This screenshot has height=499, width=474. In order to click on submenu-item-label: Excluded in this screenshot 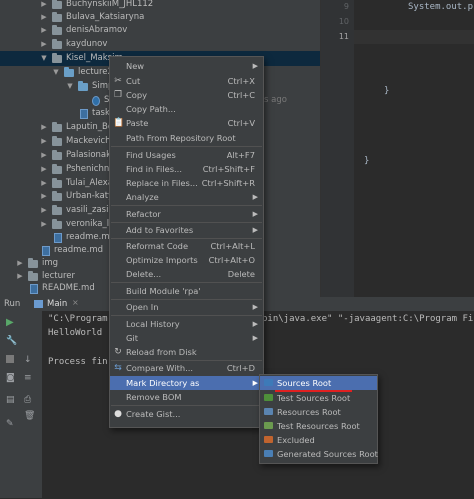, I will do `click(296, 440)`.